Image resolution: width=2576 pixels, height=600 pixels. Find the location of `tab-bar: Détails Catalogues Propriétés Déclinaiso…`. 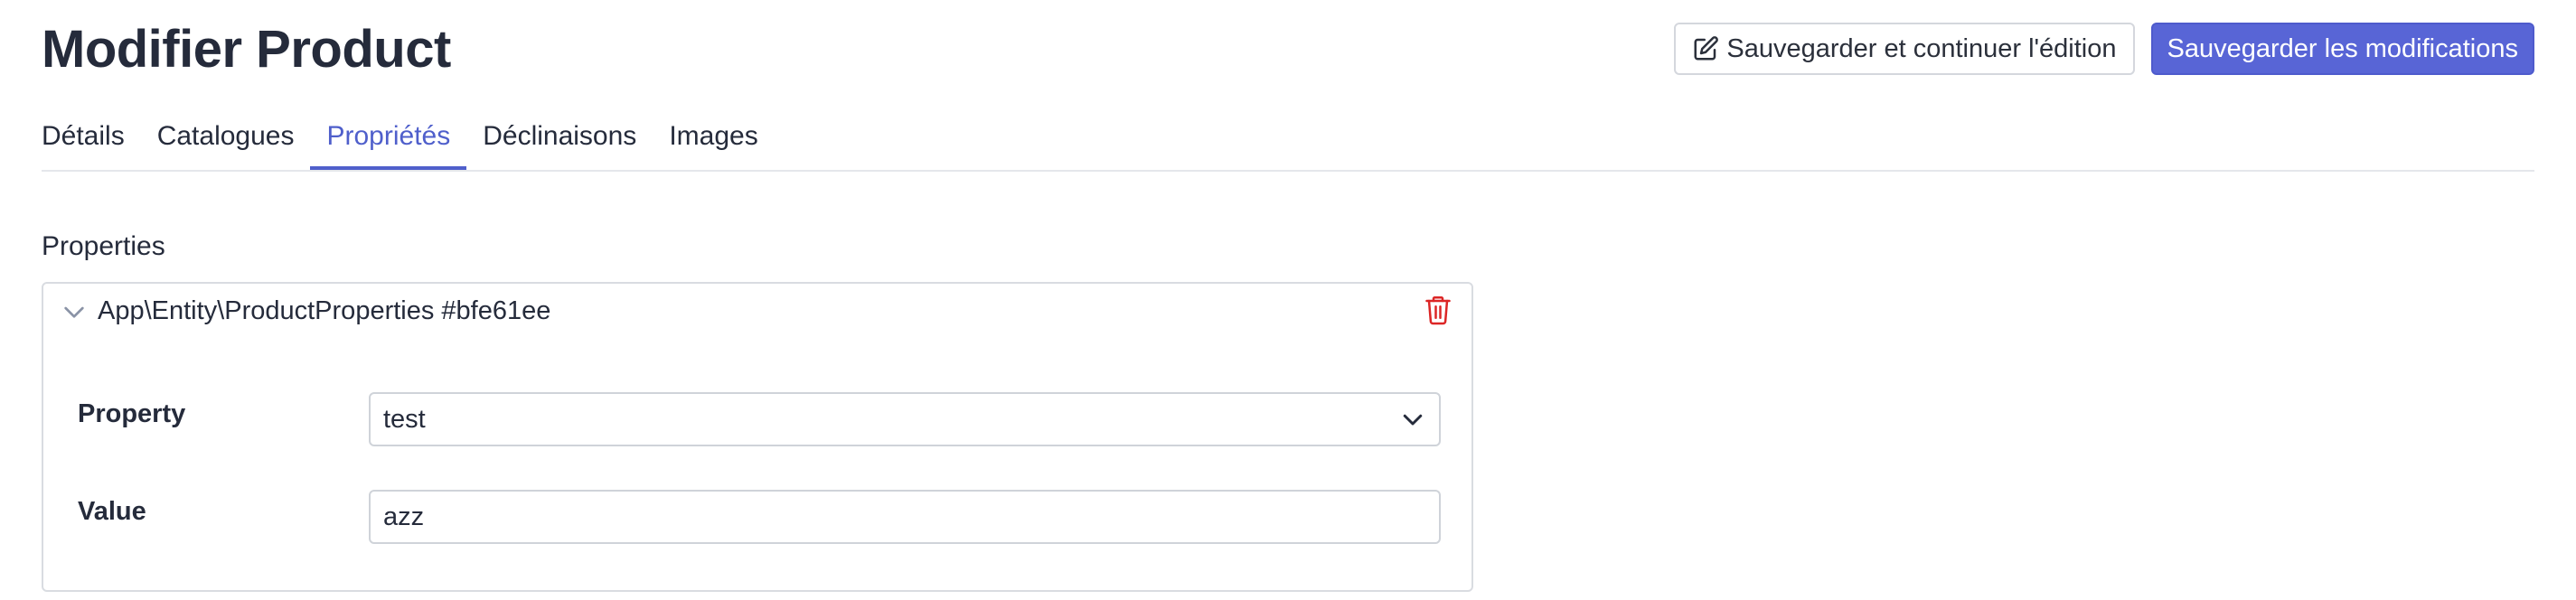

tab-bar: Détails Catalogues Propriétés Déclinaiso… is located at coordinates (1288, 140).